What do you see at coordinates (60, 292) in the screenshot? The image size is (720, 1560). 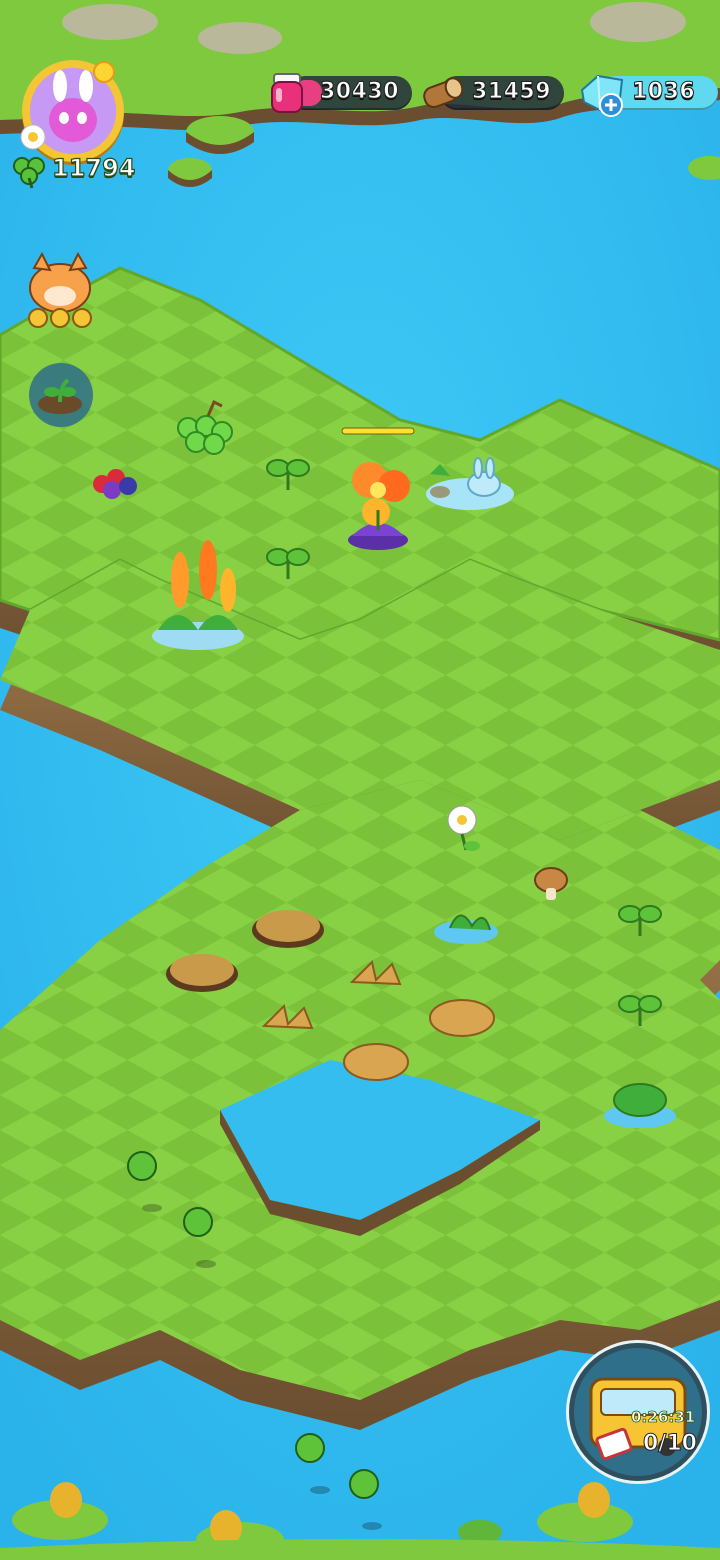 I see `fox-clover-icon` at bounding box center [60, 292].